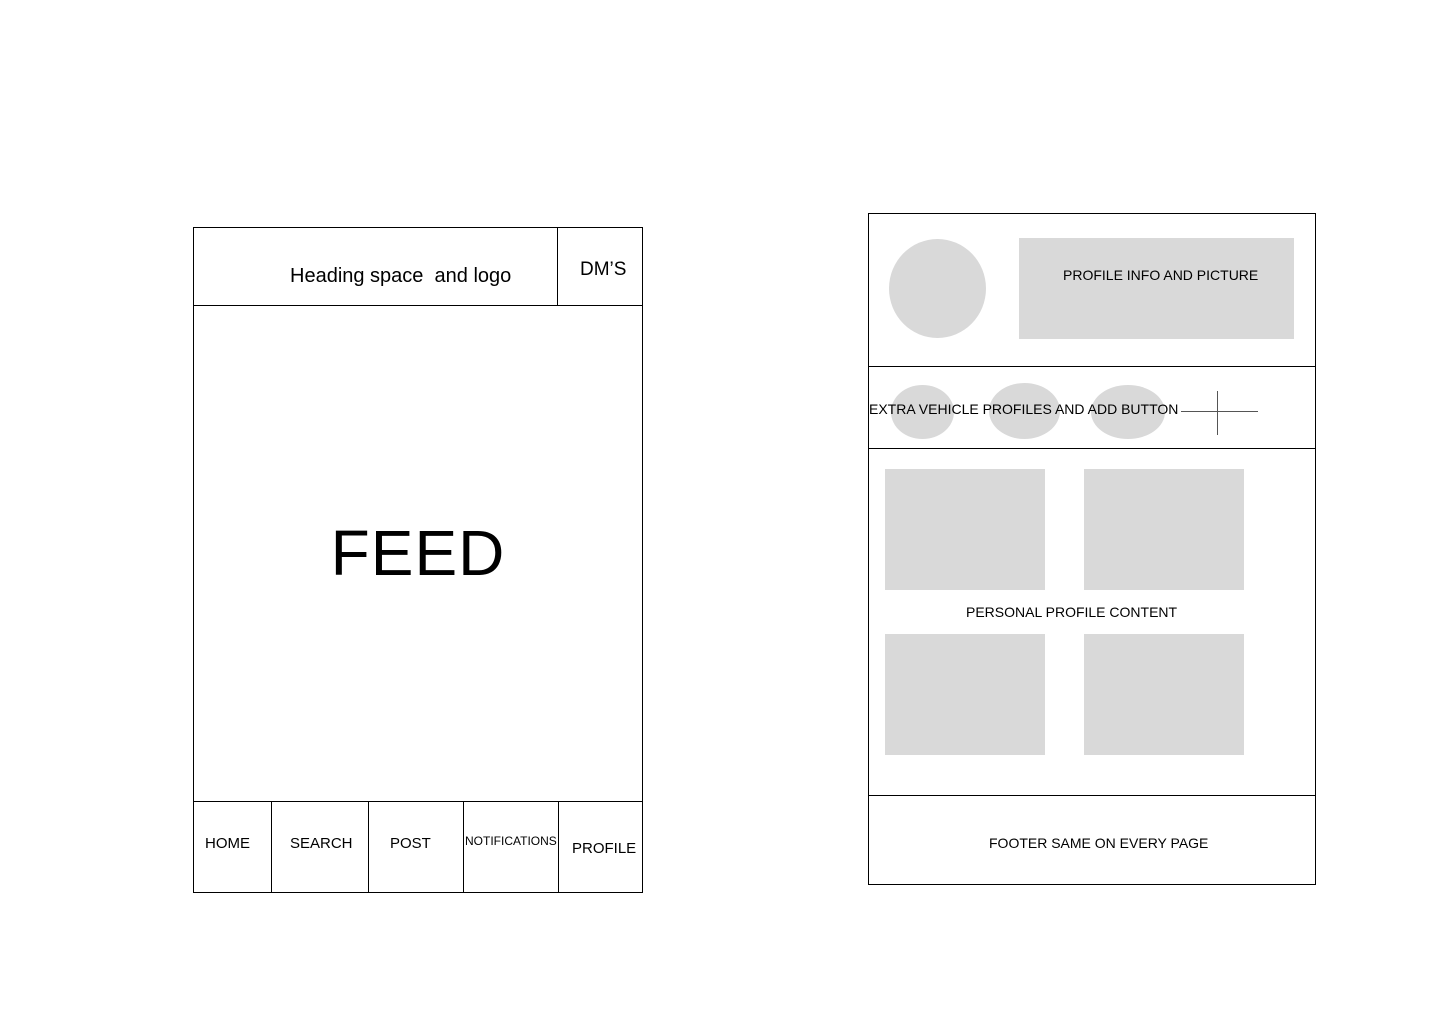  I want to click on feed-label: FEED, so click(418, 553).